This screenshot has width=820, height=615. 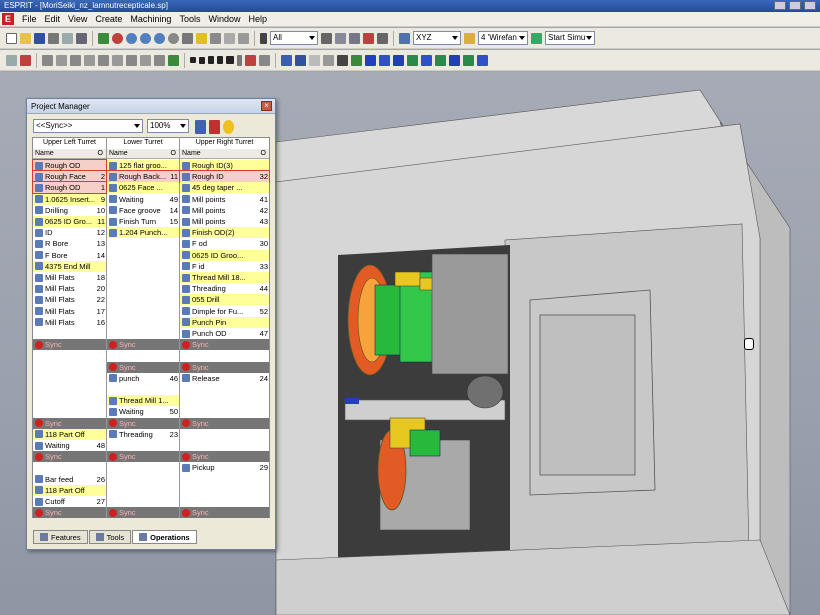 I want to click on menu-edit: Edit, so click(x=53, y=19).